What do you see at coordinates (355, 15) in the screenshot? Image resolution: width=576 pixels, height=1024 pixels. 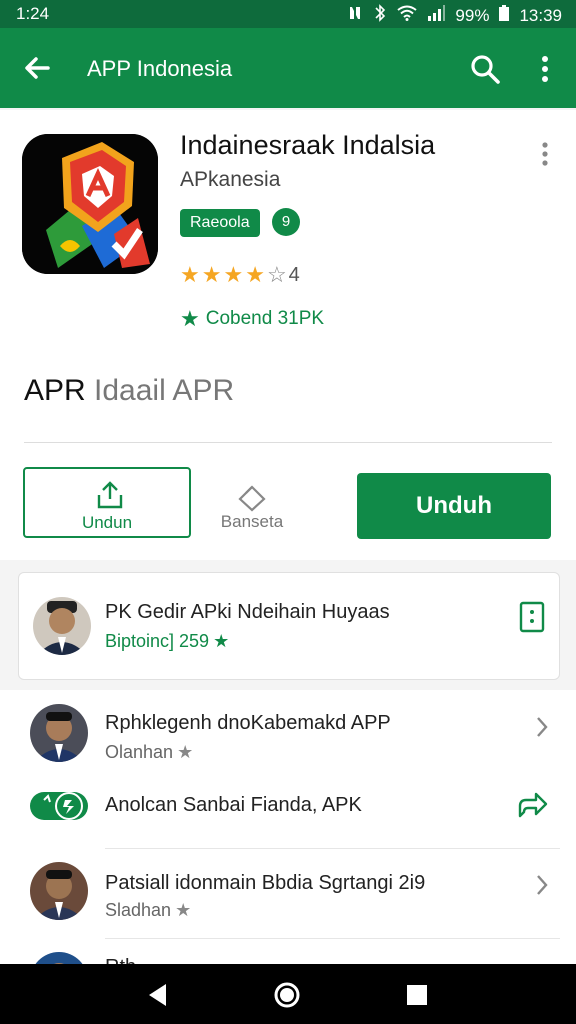 I see `nfc-icon` at bounding box center [355, 15].